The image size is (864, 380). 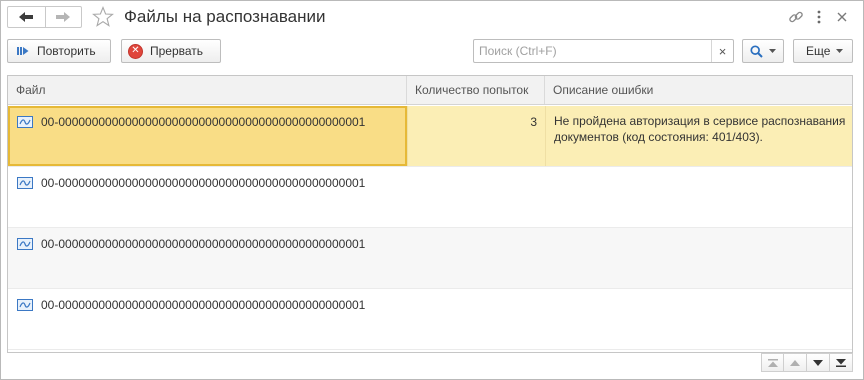 I want to click on clear-icon: ×, so click(x=722, y=51).